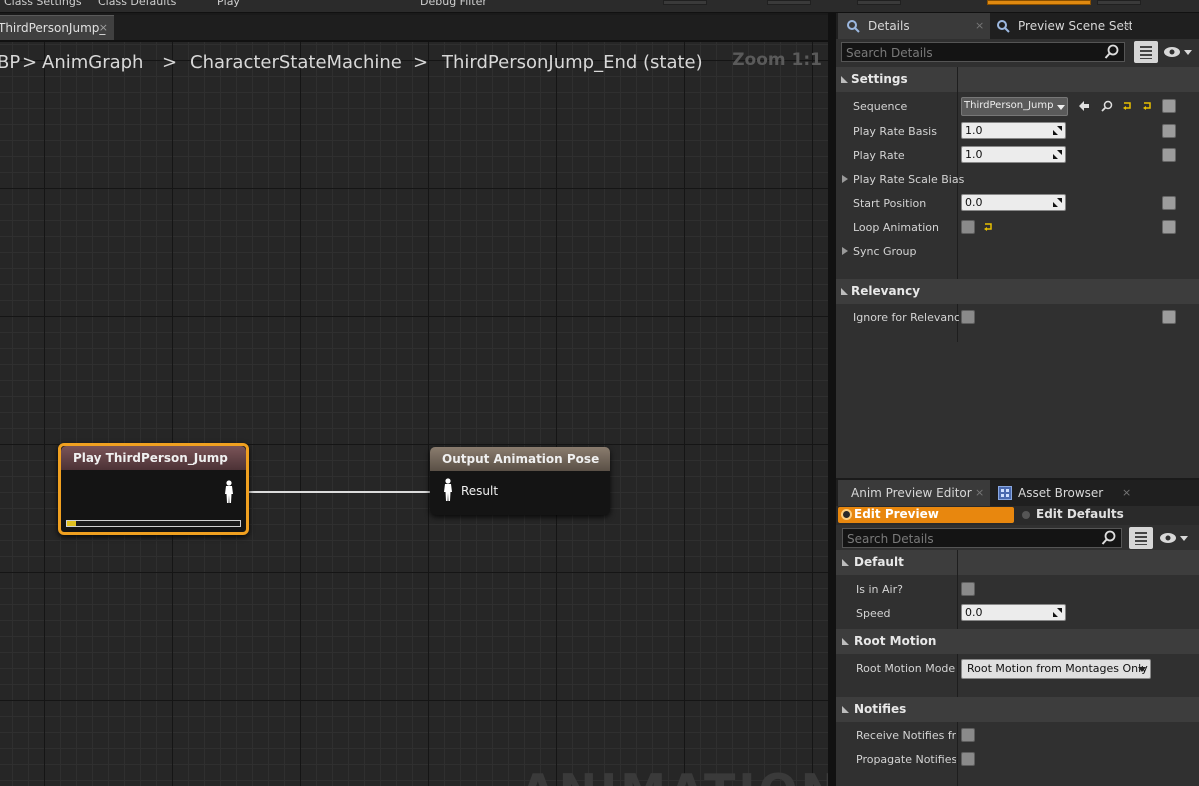 The height and width of the screenshot is (786, 1199). I want to click on node-title: Output Animation Pose, so click(520, 459).